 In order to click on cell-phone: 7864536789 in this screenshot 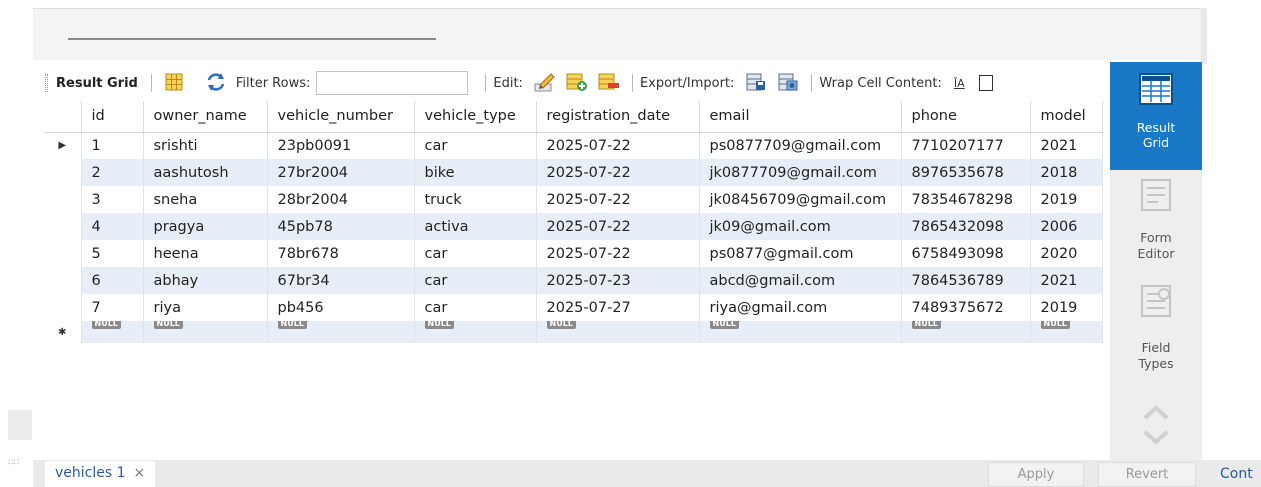, I will do `click(966, 280)`.